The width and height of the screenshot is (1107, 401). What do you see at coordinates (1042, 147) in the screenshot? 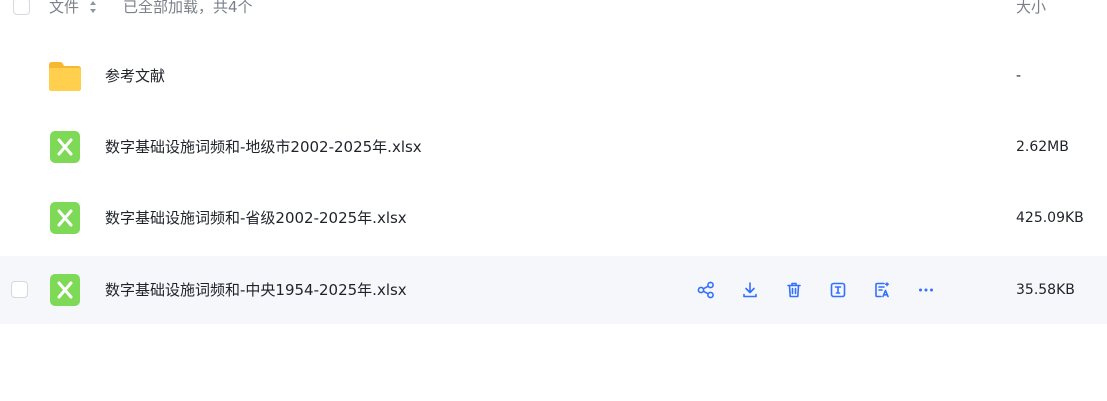
I see `file-size: 2.62MB` at bounding box center [1042, 147].